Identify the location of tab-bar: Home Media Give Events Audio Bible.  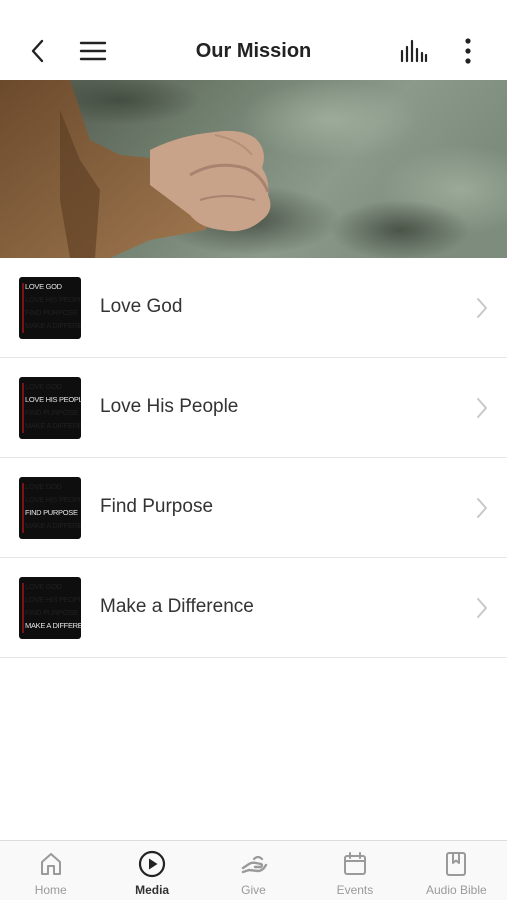
(253, 870).